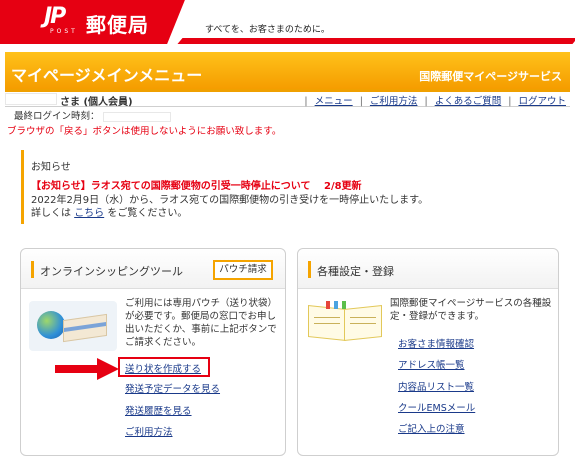 This screenshot has height=461, width=575. Describe the element at coordinates (243, 270) in the screenshot. I see `pouch-request-button: パウチ請求` at that location.